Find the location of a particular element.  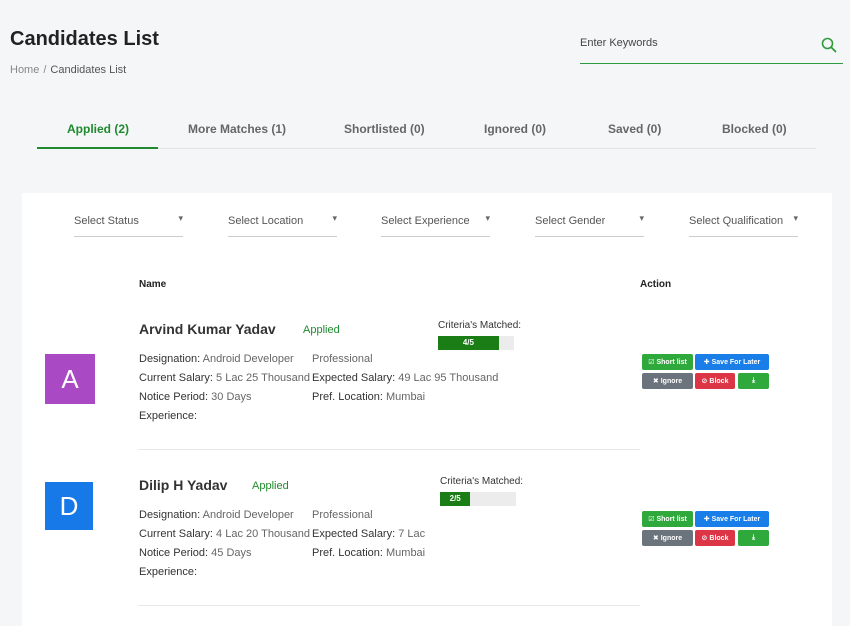

breadcrumb-current: Candidates List is located at coordinates (88, 70).